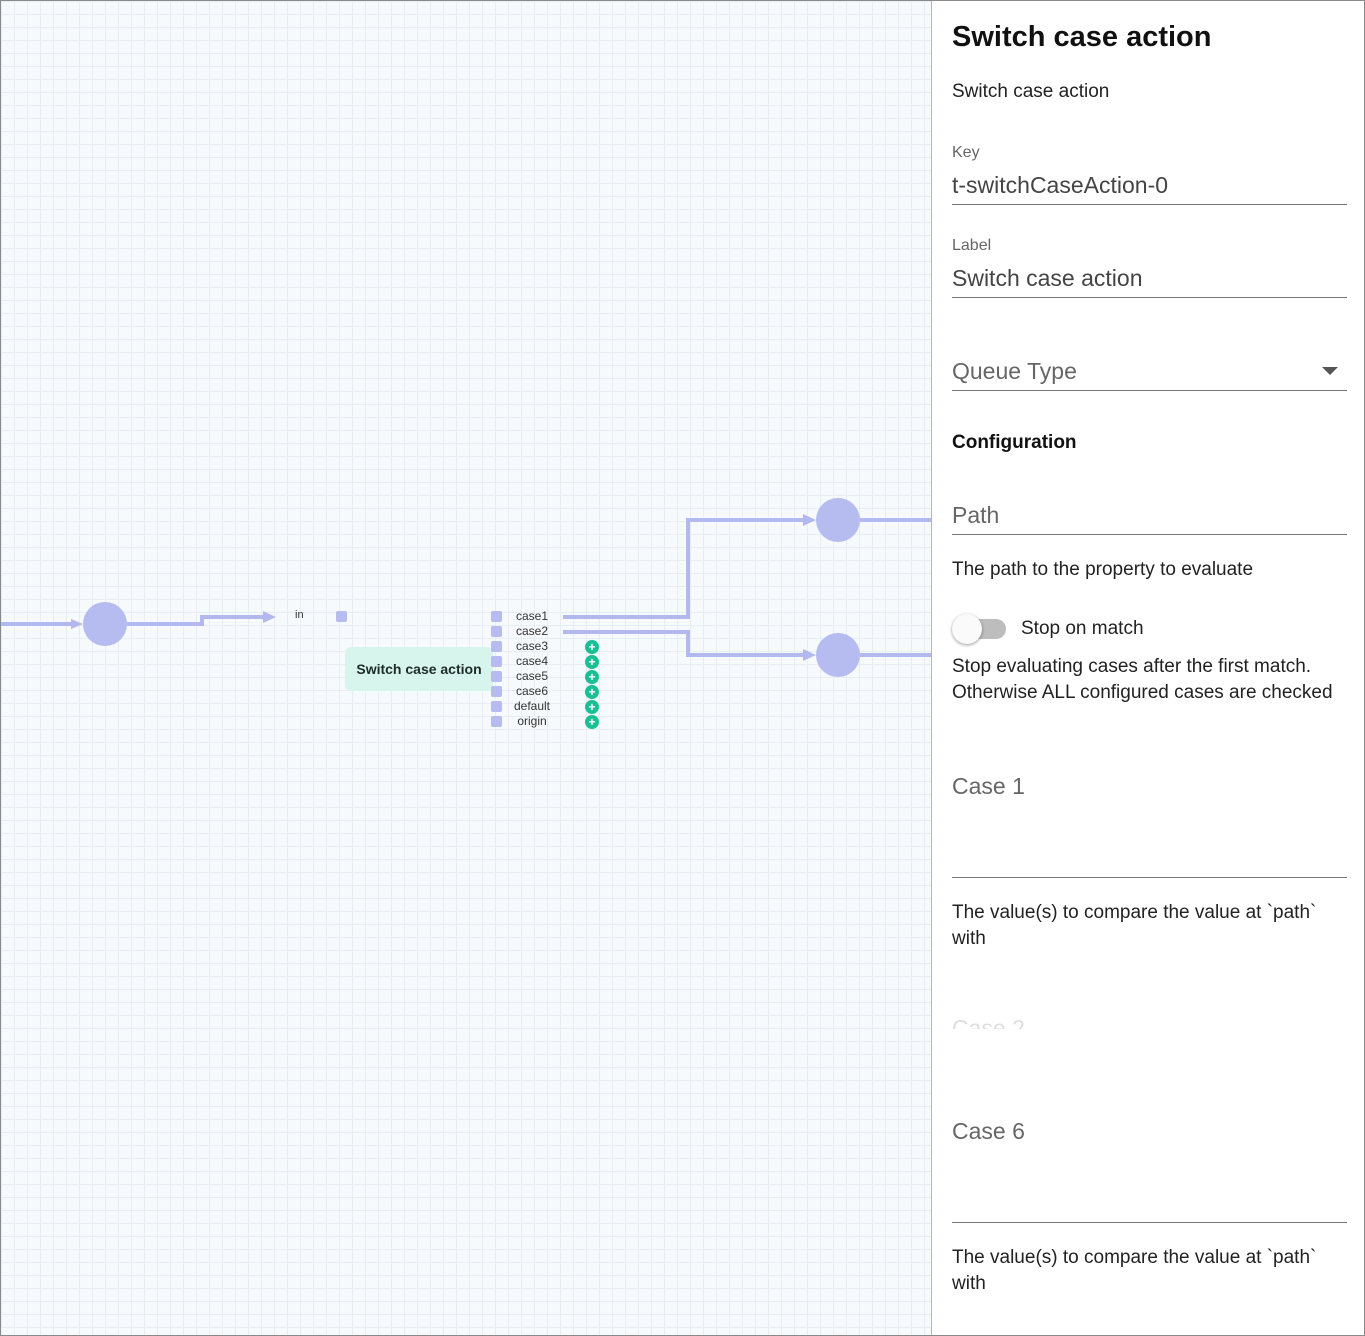 Image resolution: width=1365 pixels, height=1336 pixels. What do you see at coordinates (532, 676) in the screenshot?
I see `output-port-label: case5` at bounding box center [532, 676].